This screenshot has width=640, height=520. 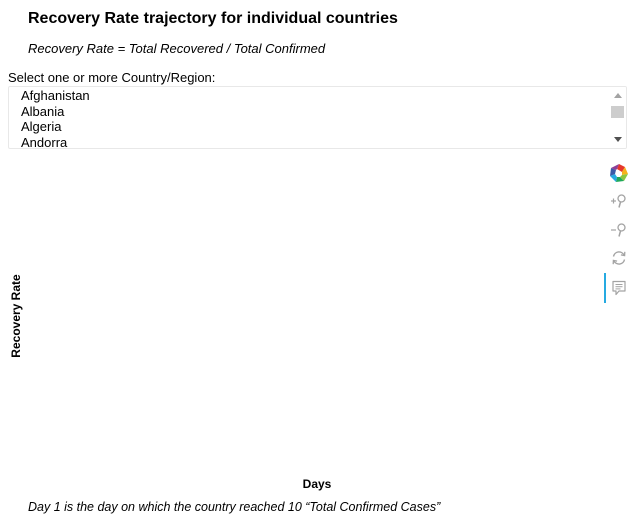 What do you see at coordinates (619, 173) in the screenshot?
I see `bokeh-logo-icon` at bounding box center [619, 173].